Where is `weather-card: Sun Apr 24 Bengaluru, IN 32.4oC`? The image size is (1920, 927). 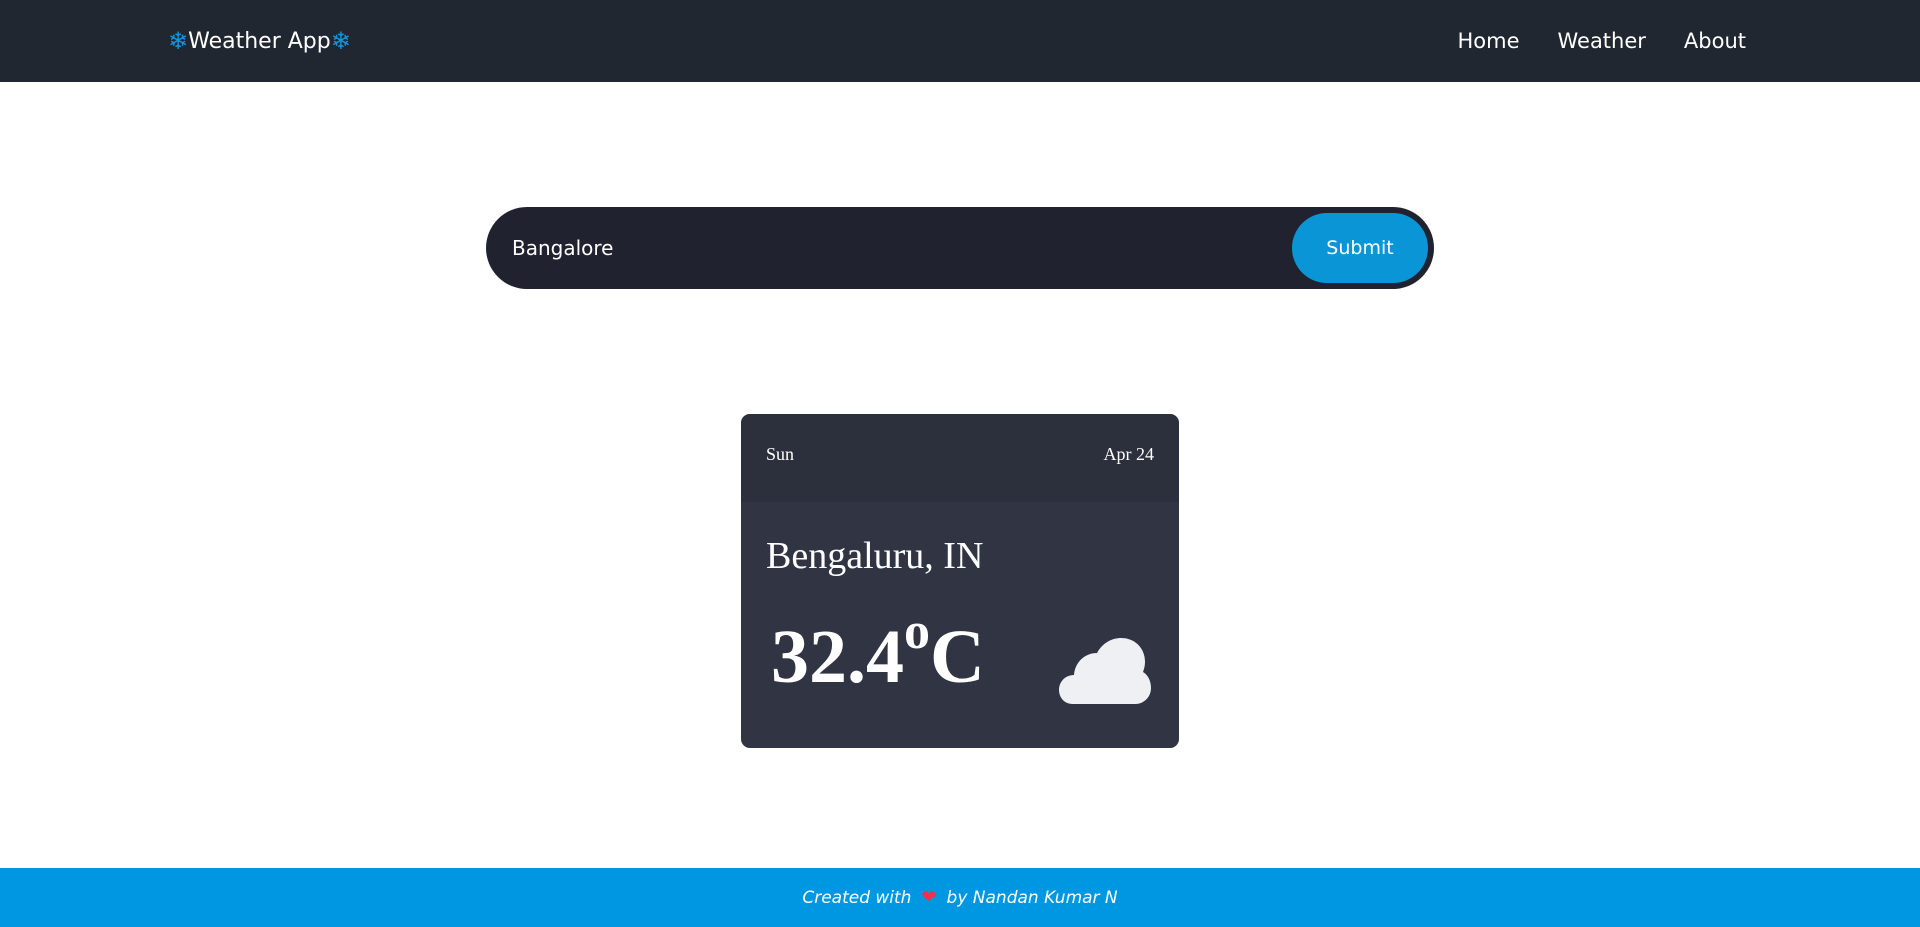 weather-card: Sun Apr 24 Bengaluru, IN 32.4oC is located at coordinates (960, 581).